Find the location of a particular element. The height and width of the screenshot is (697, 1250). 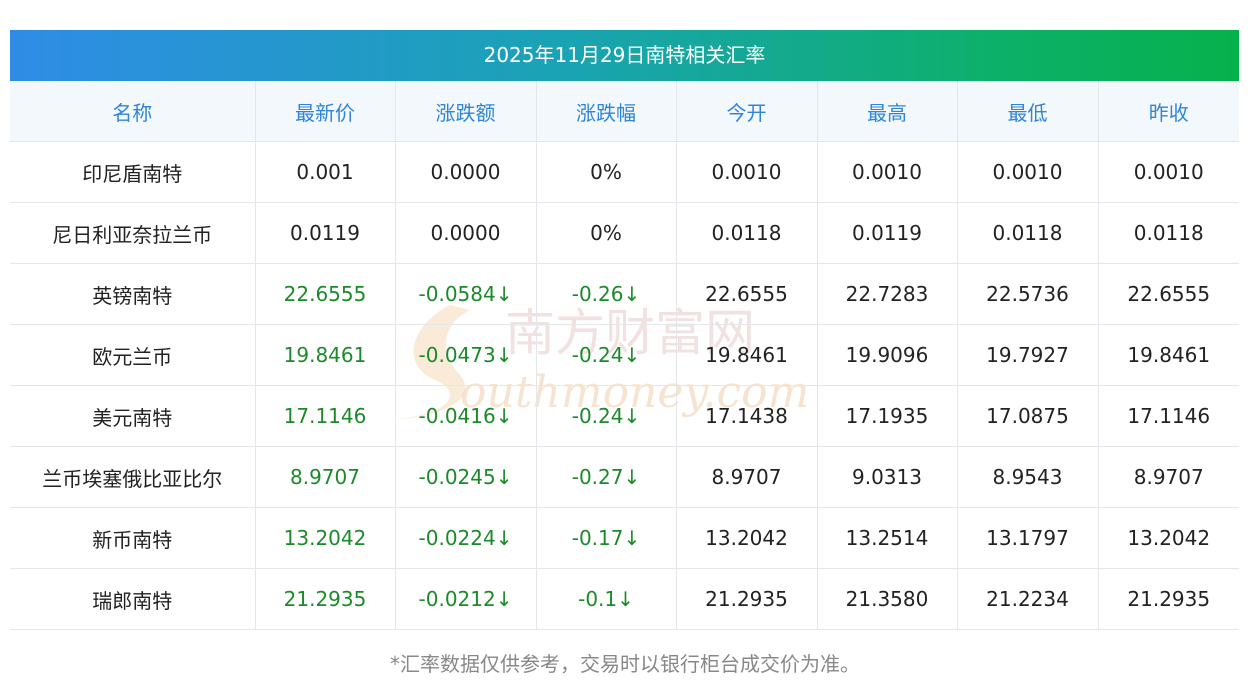

header-row: 名称 最新价 涨跌额 涨跌幅 今开 最高 最低 昨收 is located at coordinates (624, 111).